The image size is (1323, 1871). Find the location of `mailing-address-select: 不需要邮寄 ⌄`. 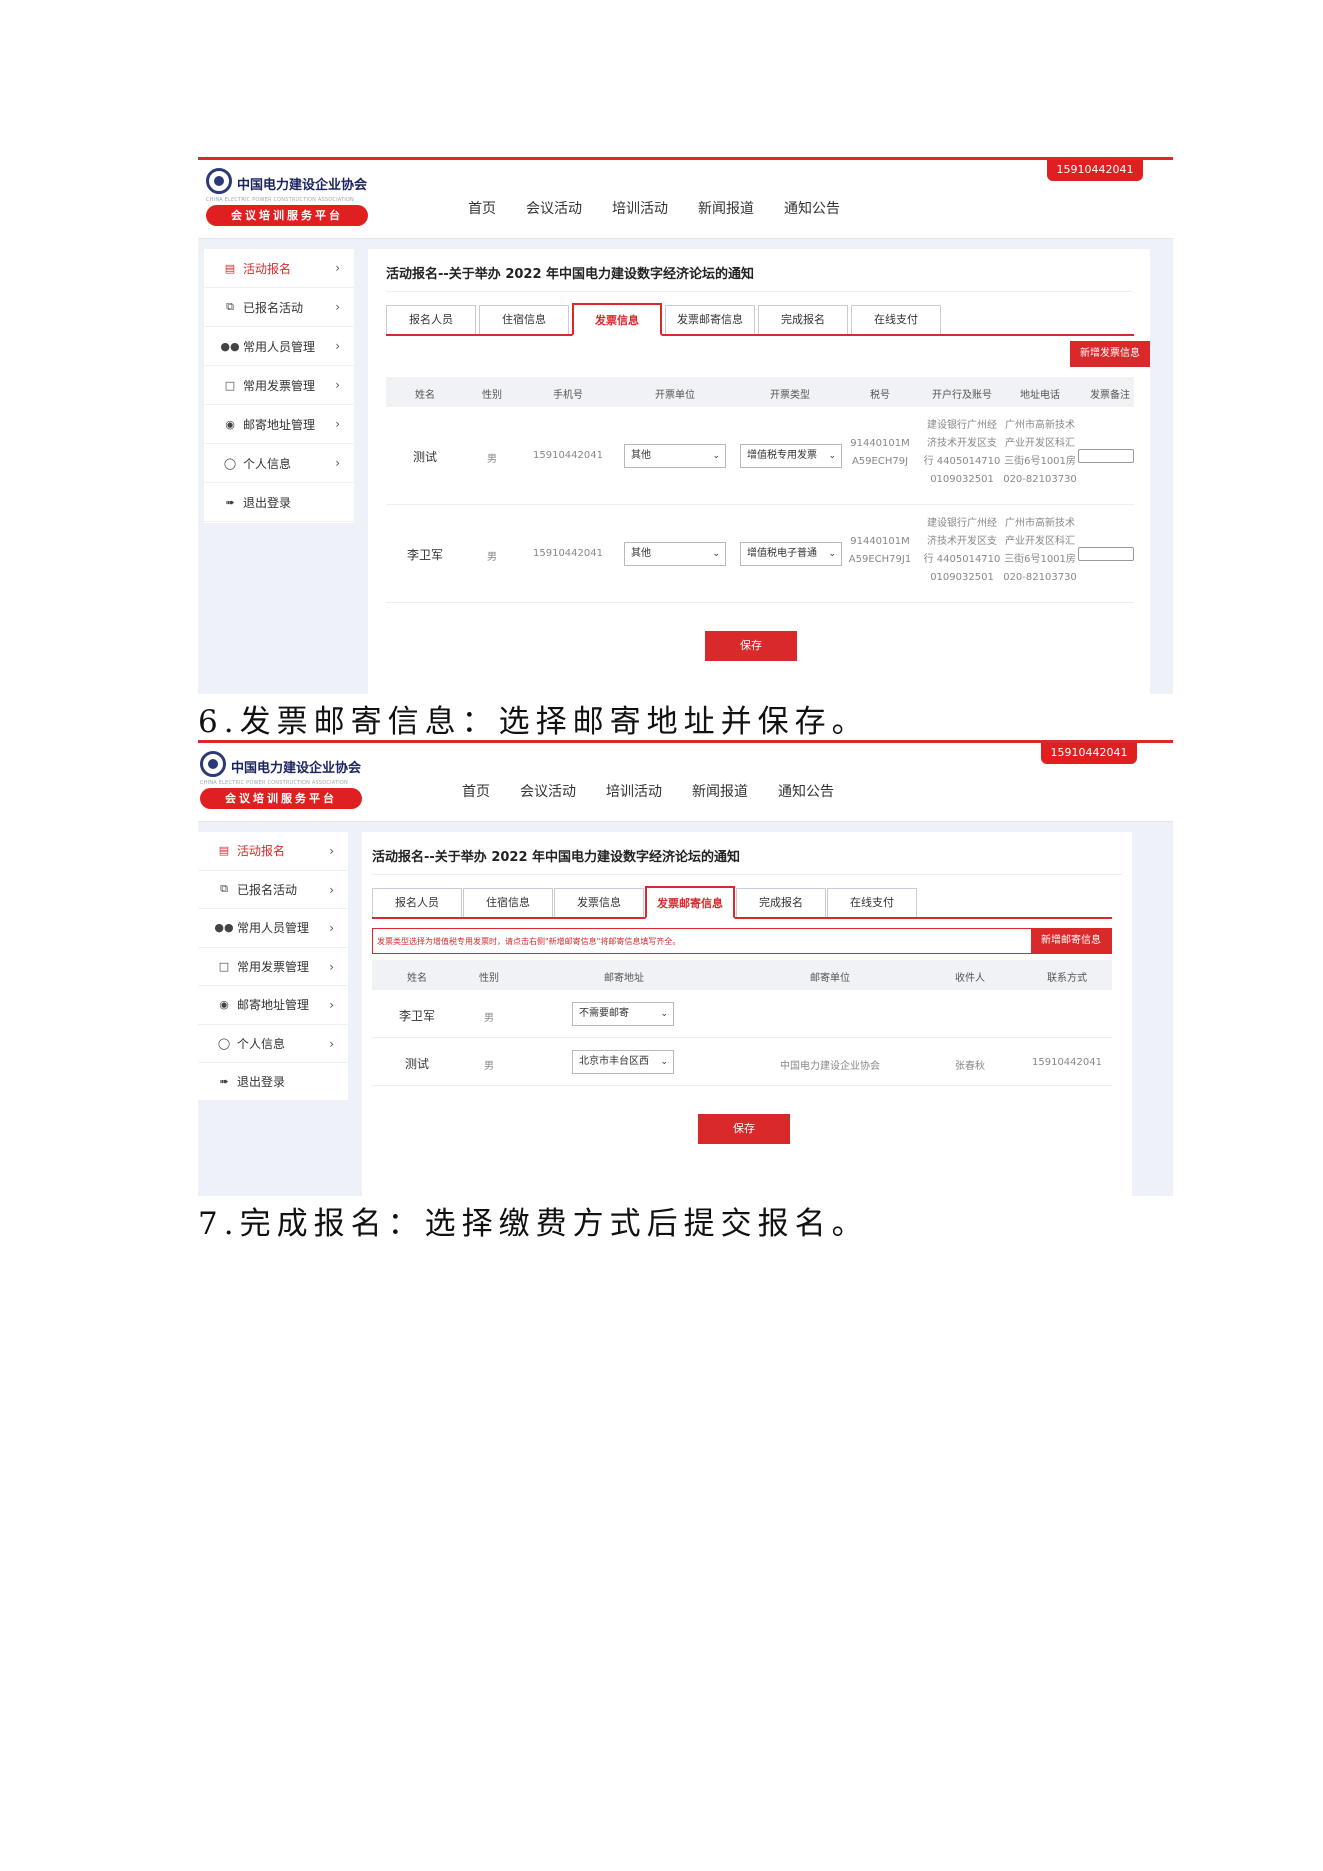

mailing-address-select: 不需要邮寄 ⌄ is located at coordinates (623, 1014).